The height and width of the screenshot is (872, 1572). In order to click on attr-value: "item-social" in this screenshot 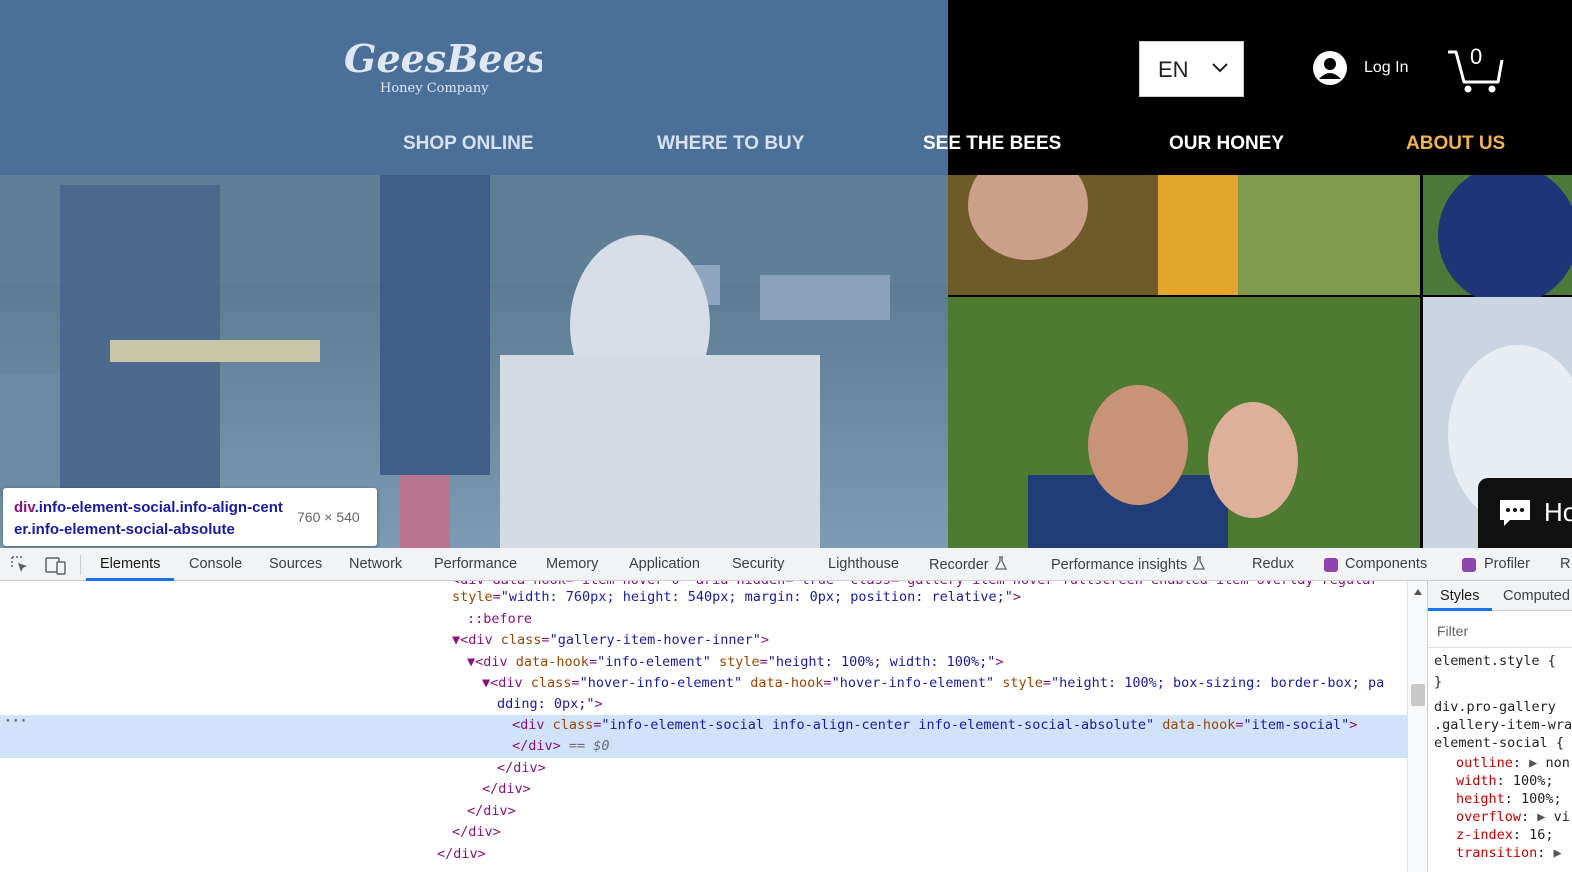, I will do `click(1296, 725)`.